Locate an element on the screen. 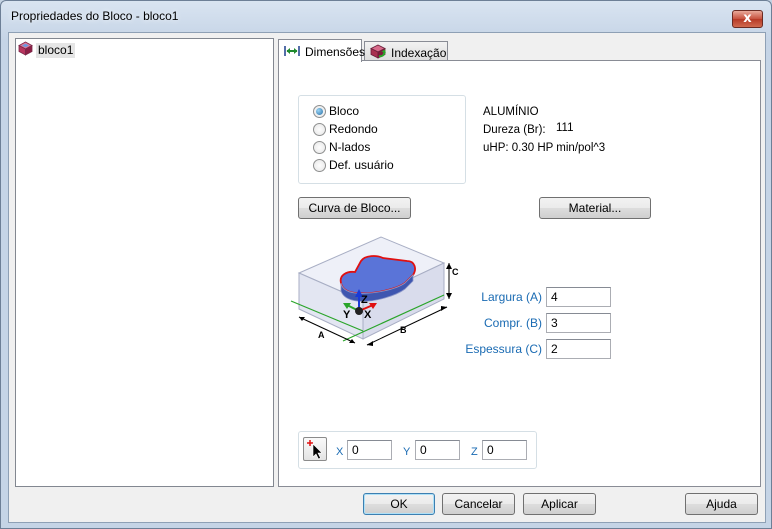 The width and height of the screenshot is (772, 529). apply-button: Aplicar is located at coordinates (559, 504).